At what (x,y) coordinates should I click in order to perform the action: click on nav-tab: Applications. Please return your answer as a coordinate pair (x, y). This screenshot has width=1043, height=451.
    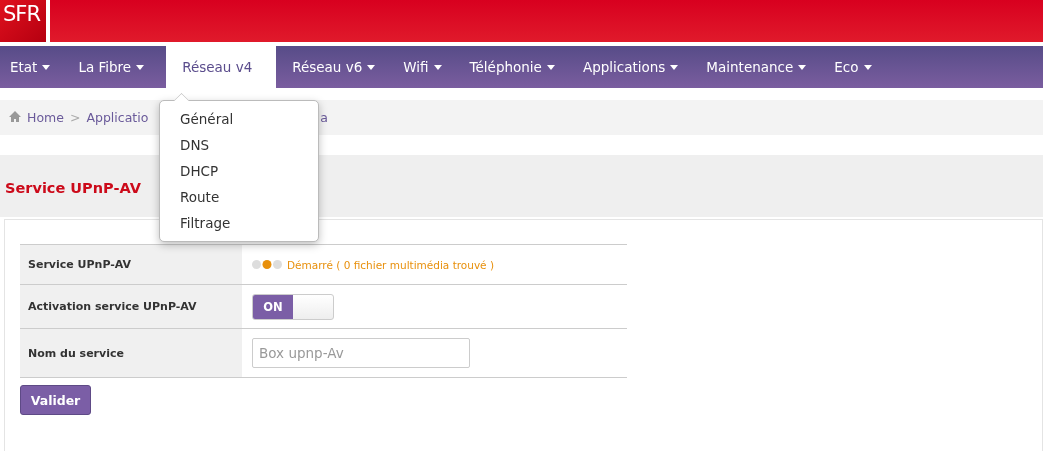
    Looking at the image, I should click on (633, 67).